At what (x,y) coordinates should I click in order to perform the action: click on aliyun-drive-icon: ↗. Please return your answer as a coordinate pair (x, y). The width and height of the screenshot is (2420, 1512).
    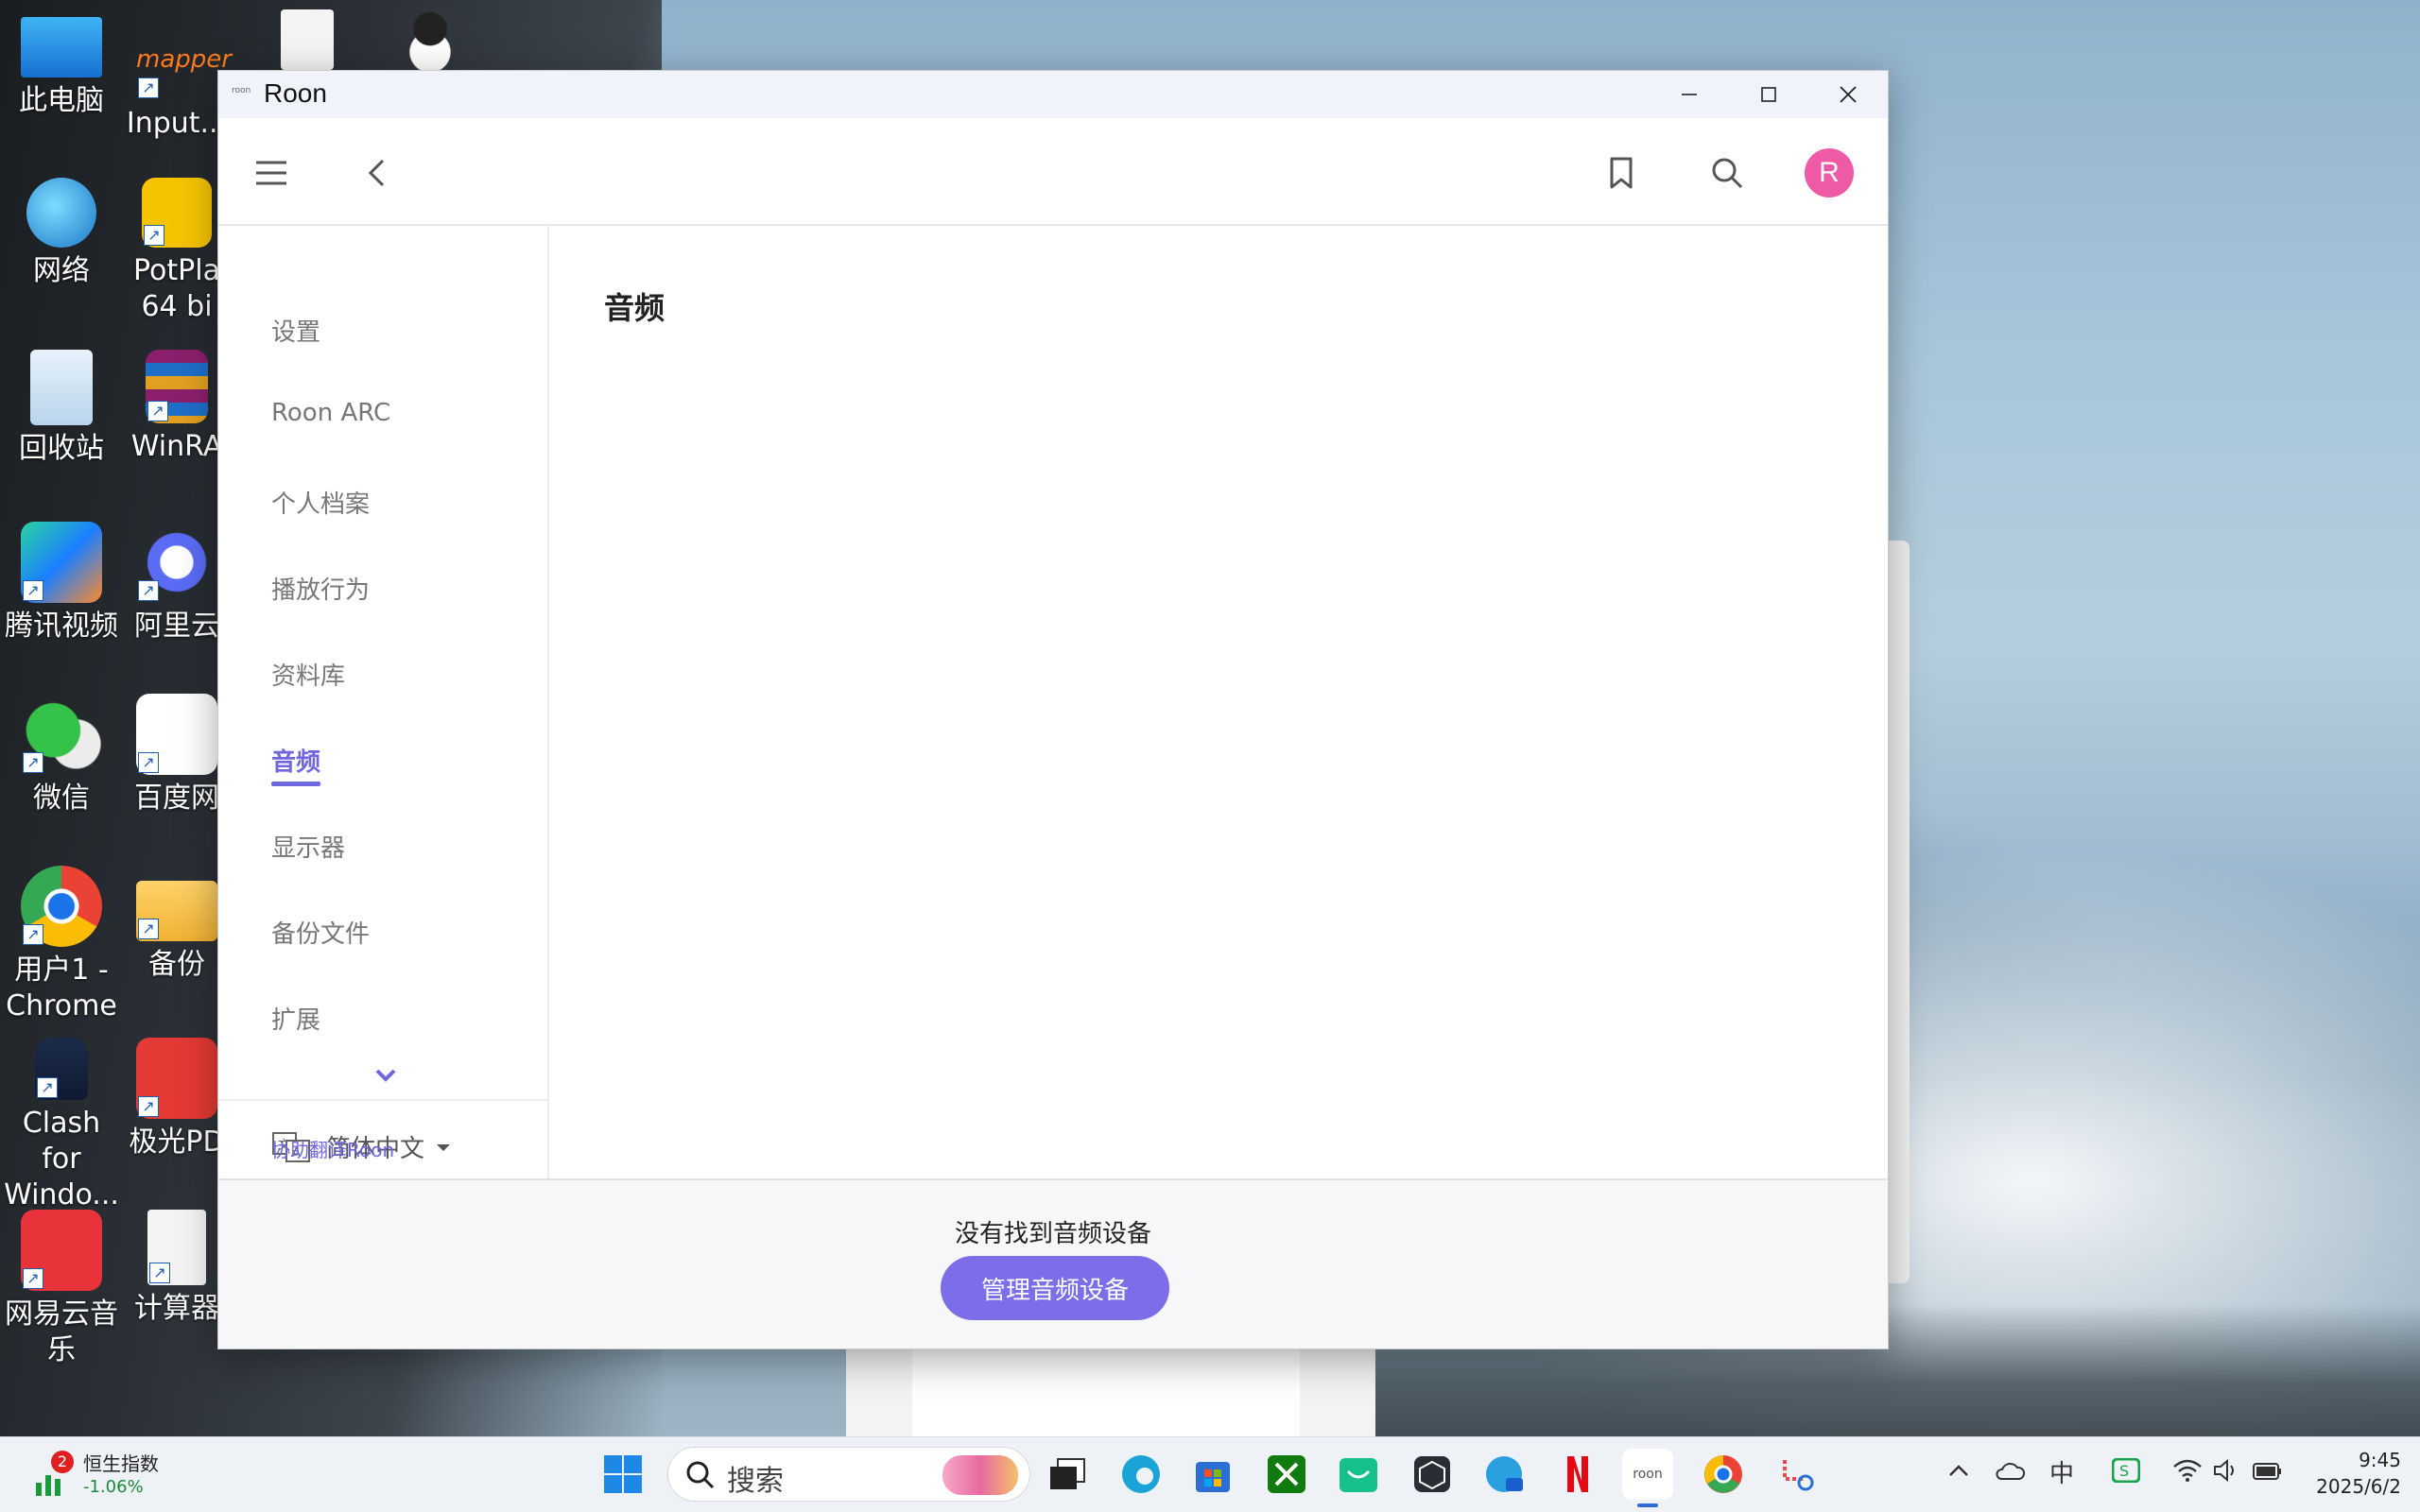
    Looking at the image, I should click on (177, 562).